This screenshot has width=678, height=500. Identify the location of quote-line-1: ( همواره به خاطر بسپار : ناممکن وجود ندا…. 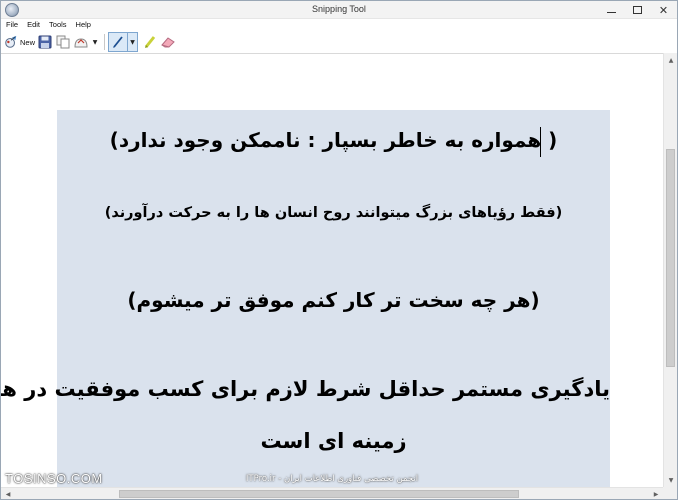
(333, 140).